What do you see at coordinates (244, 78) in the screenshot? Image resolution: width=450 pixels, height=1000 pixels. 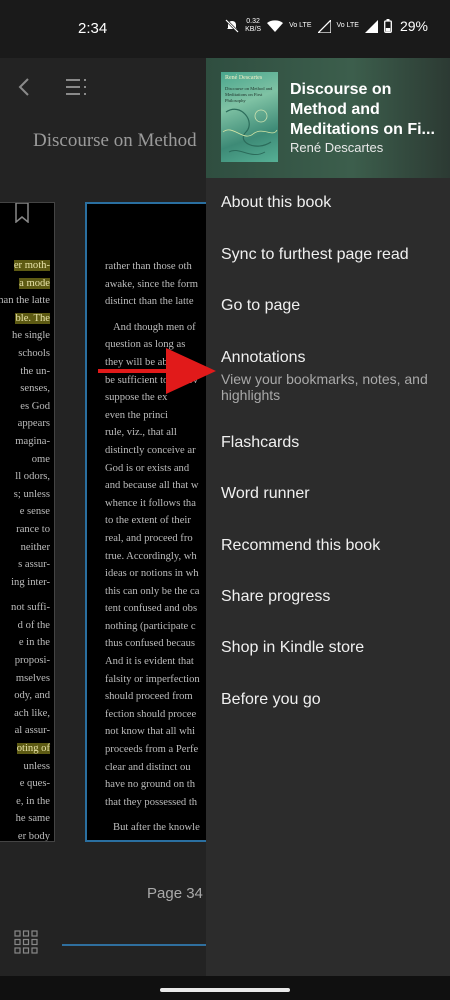 I see `cover-author: René Descartes` at bounding box center [244, 78].